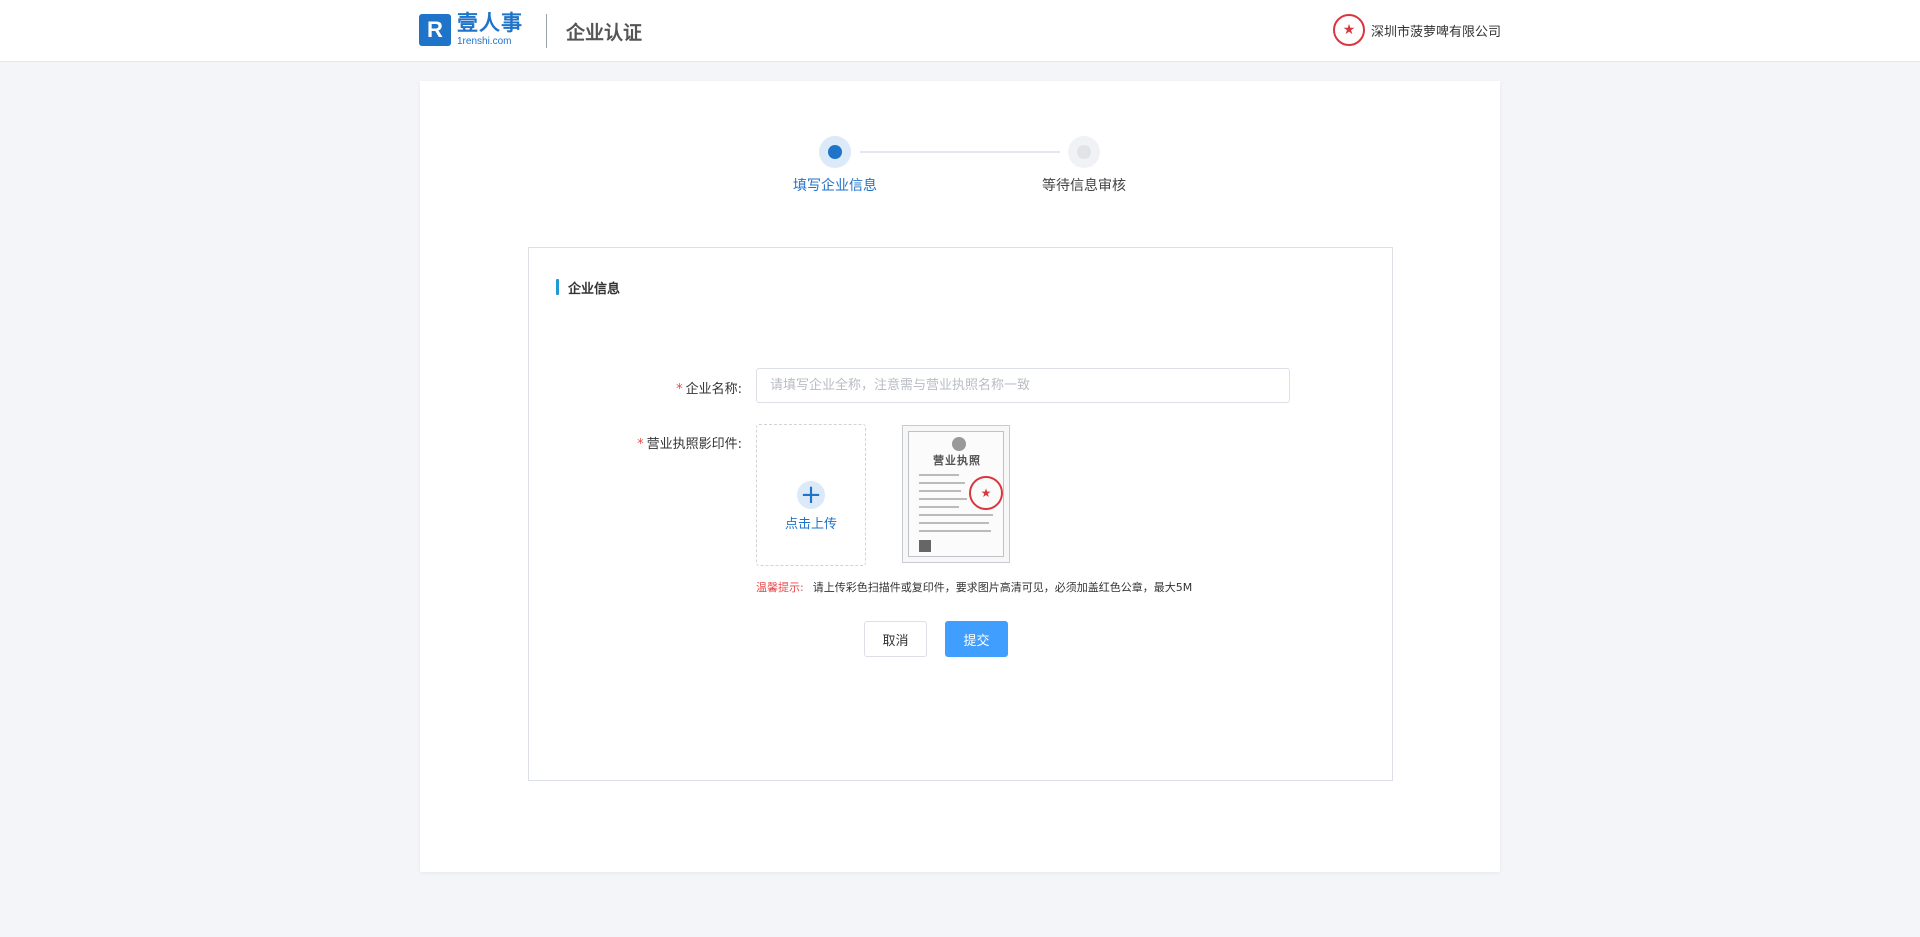 The width and height of the screenshot is (1920, 937). What do you see at coordinates (959, 444) in the screenshot?
I see `emblem-icon` at bounding box center [959, 444].